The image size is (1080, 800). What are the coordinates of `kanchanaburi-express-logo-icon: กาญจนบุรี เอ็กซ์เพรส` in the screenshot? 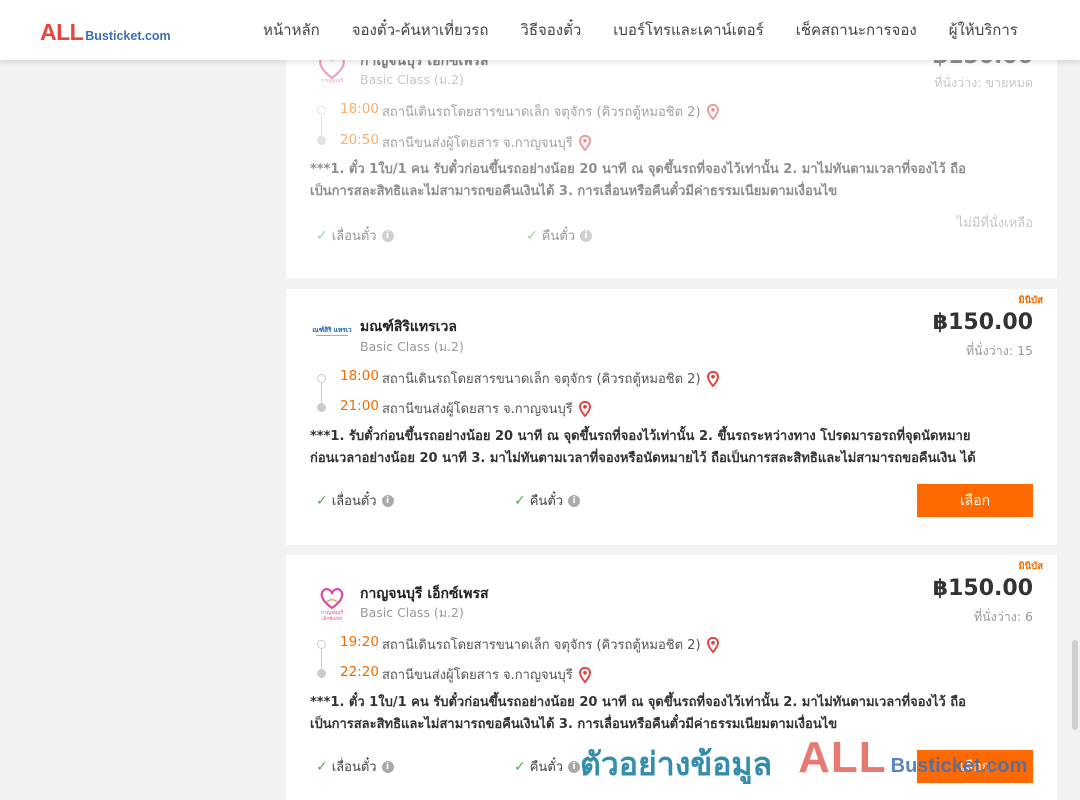 It's located at (332, 604).